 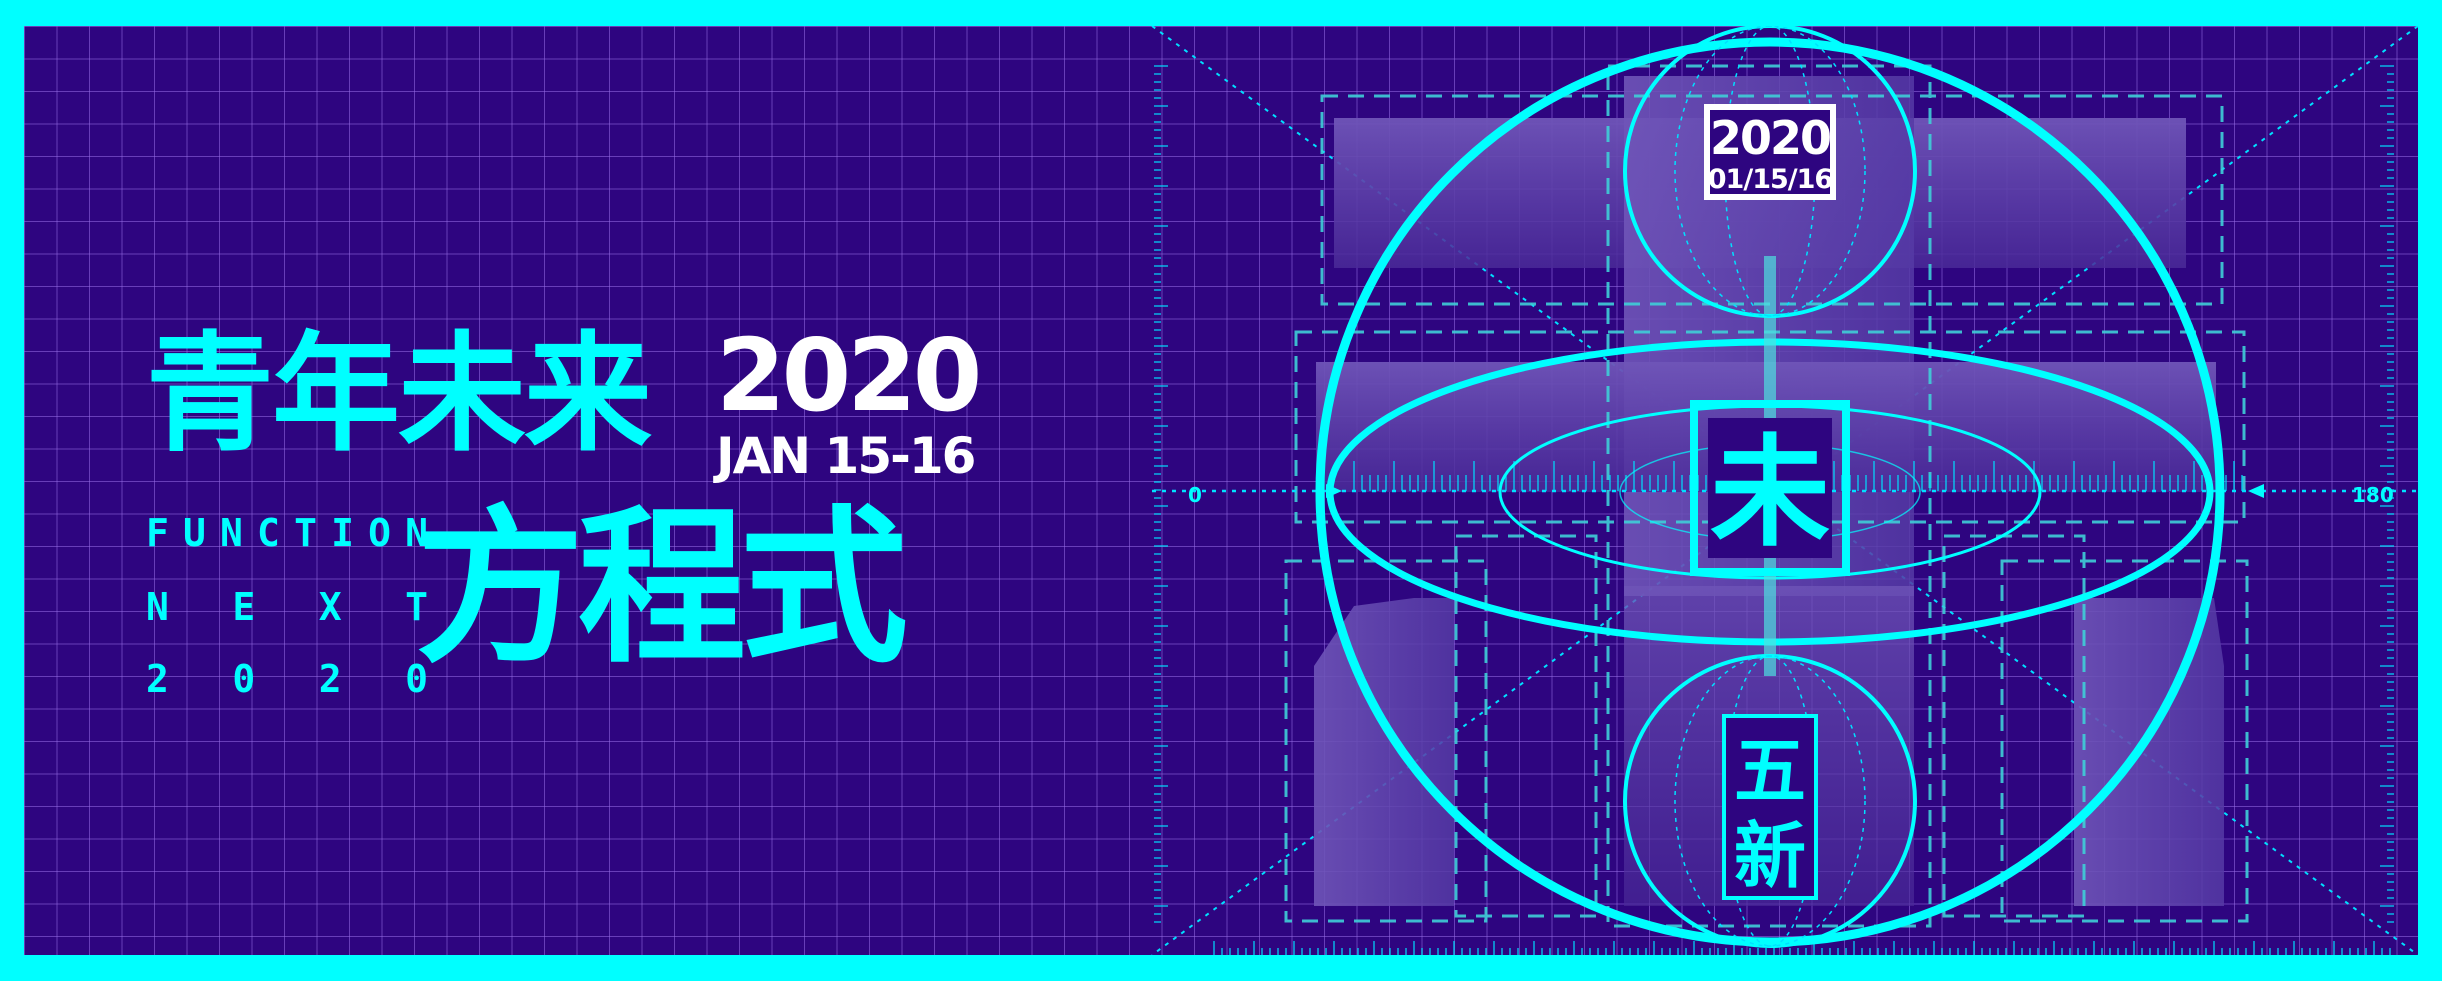 I want to click on scale-label-left: 0, so click(x=1195, y=495).